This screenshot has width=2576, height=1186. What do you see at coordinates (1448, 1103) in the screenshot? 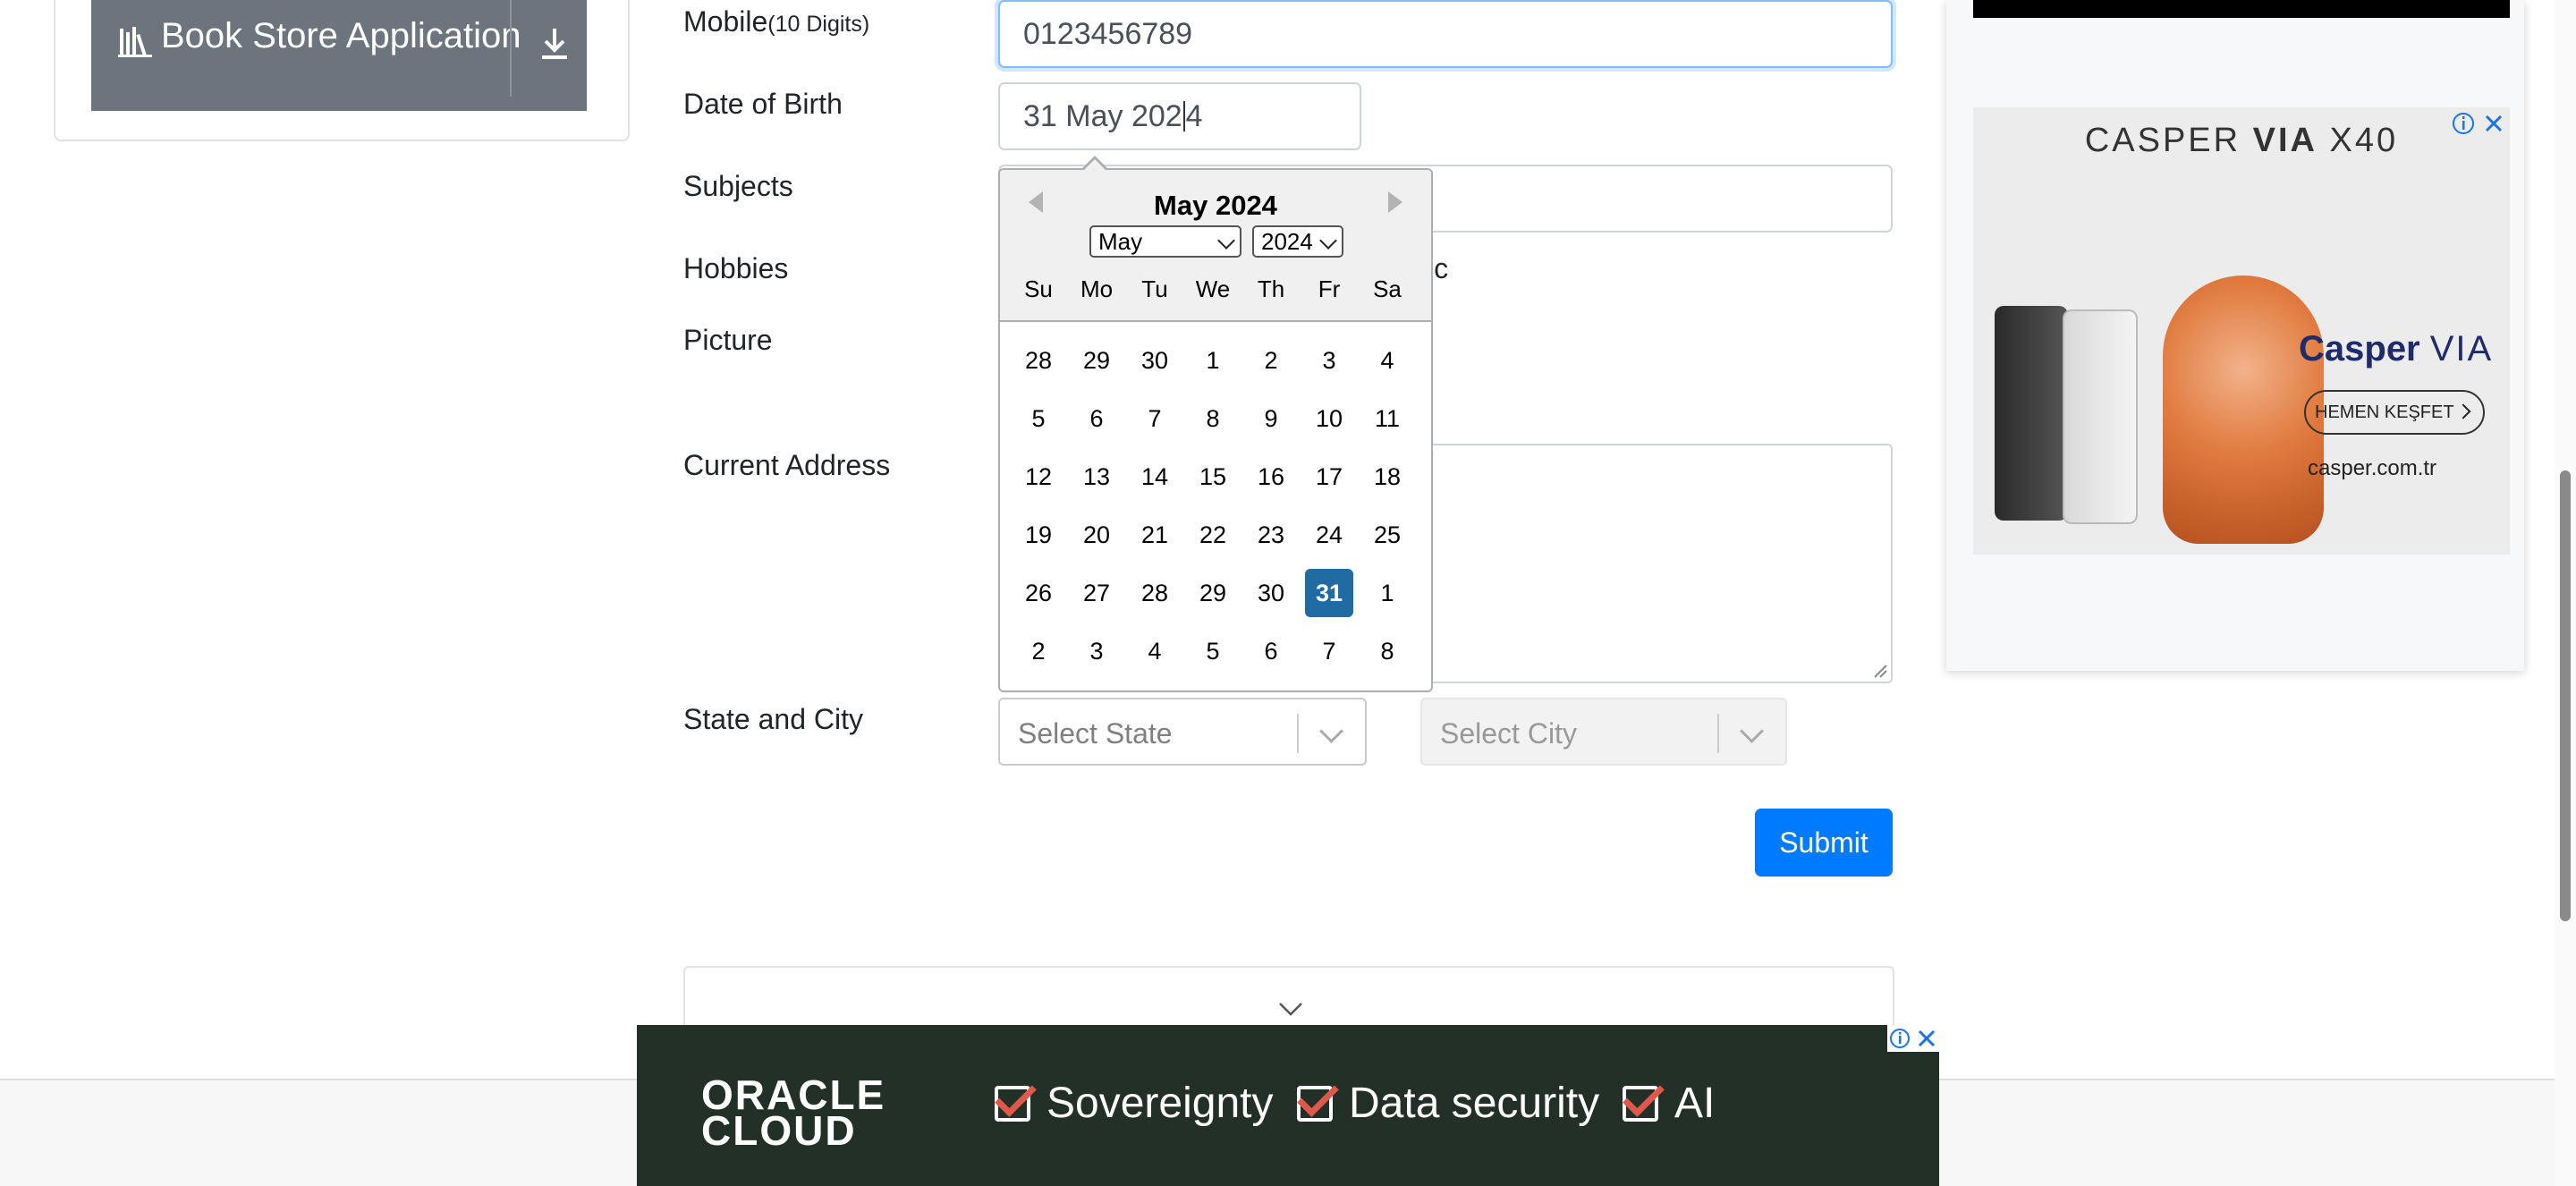
I see `oracle-item-data-security: Data security` at bounding box center [1448, 1103].